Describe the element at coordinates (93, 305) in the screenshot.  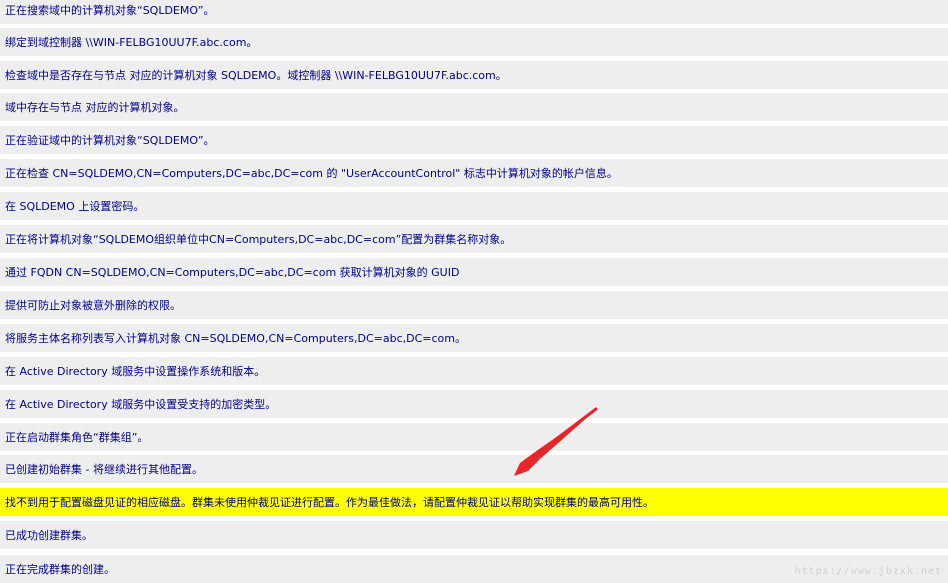
I see `log-row-text: 提供可防止对象被意外删除的权限。` at that location.